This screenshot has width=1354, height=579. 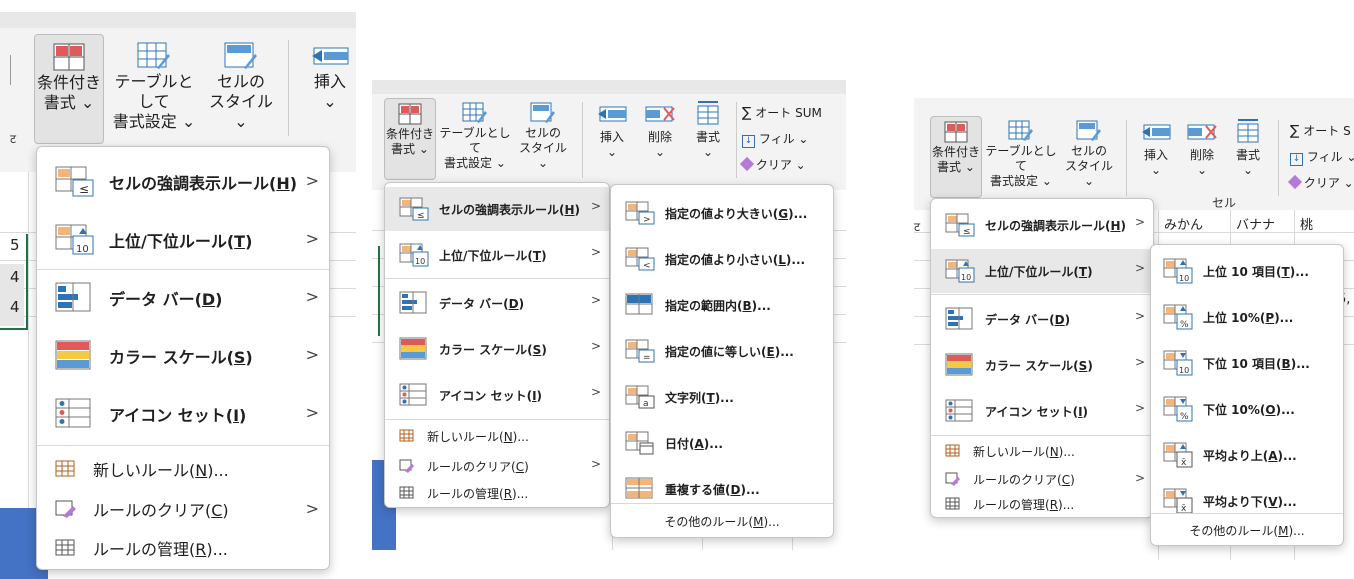 What do you see at coordinates (1327, 131) in the screenshot?
I see `label: オート S` at bounding box center [1327, 131].